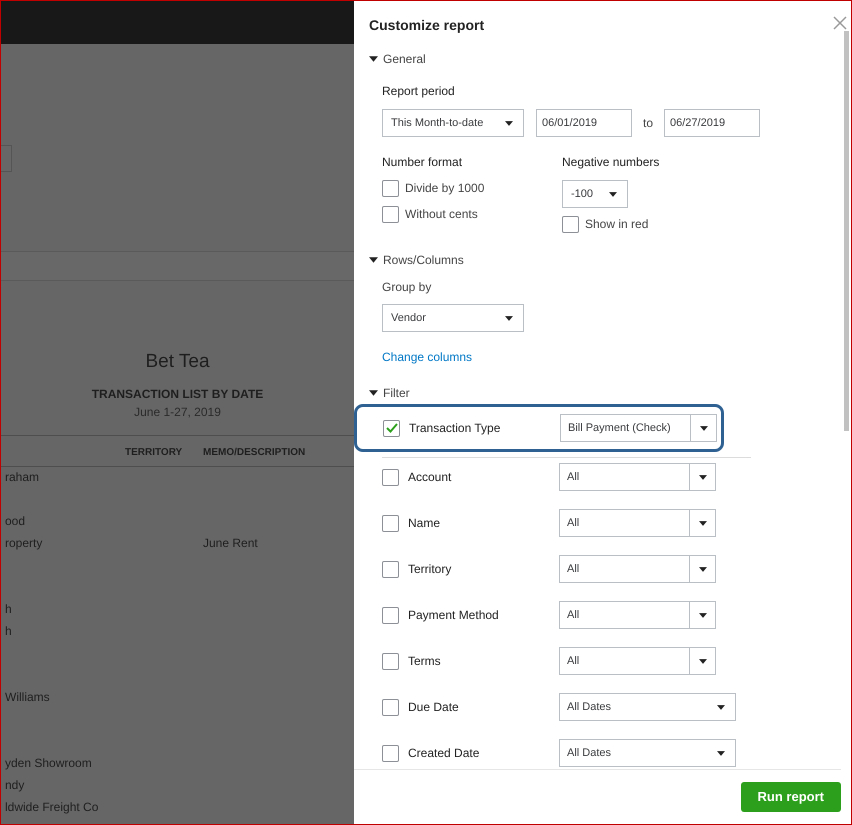 Image resolution: width=852 pixels, height=825 pixels. What do you see at coordinates (453, 318) in the screenshot?
I see `group-by-dropdown: Vendor` at bounding box center [453, 318].